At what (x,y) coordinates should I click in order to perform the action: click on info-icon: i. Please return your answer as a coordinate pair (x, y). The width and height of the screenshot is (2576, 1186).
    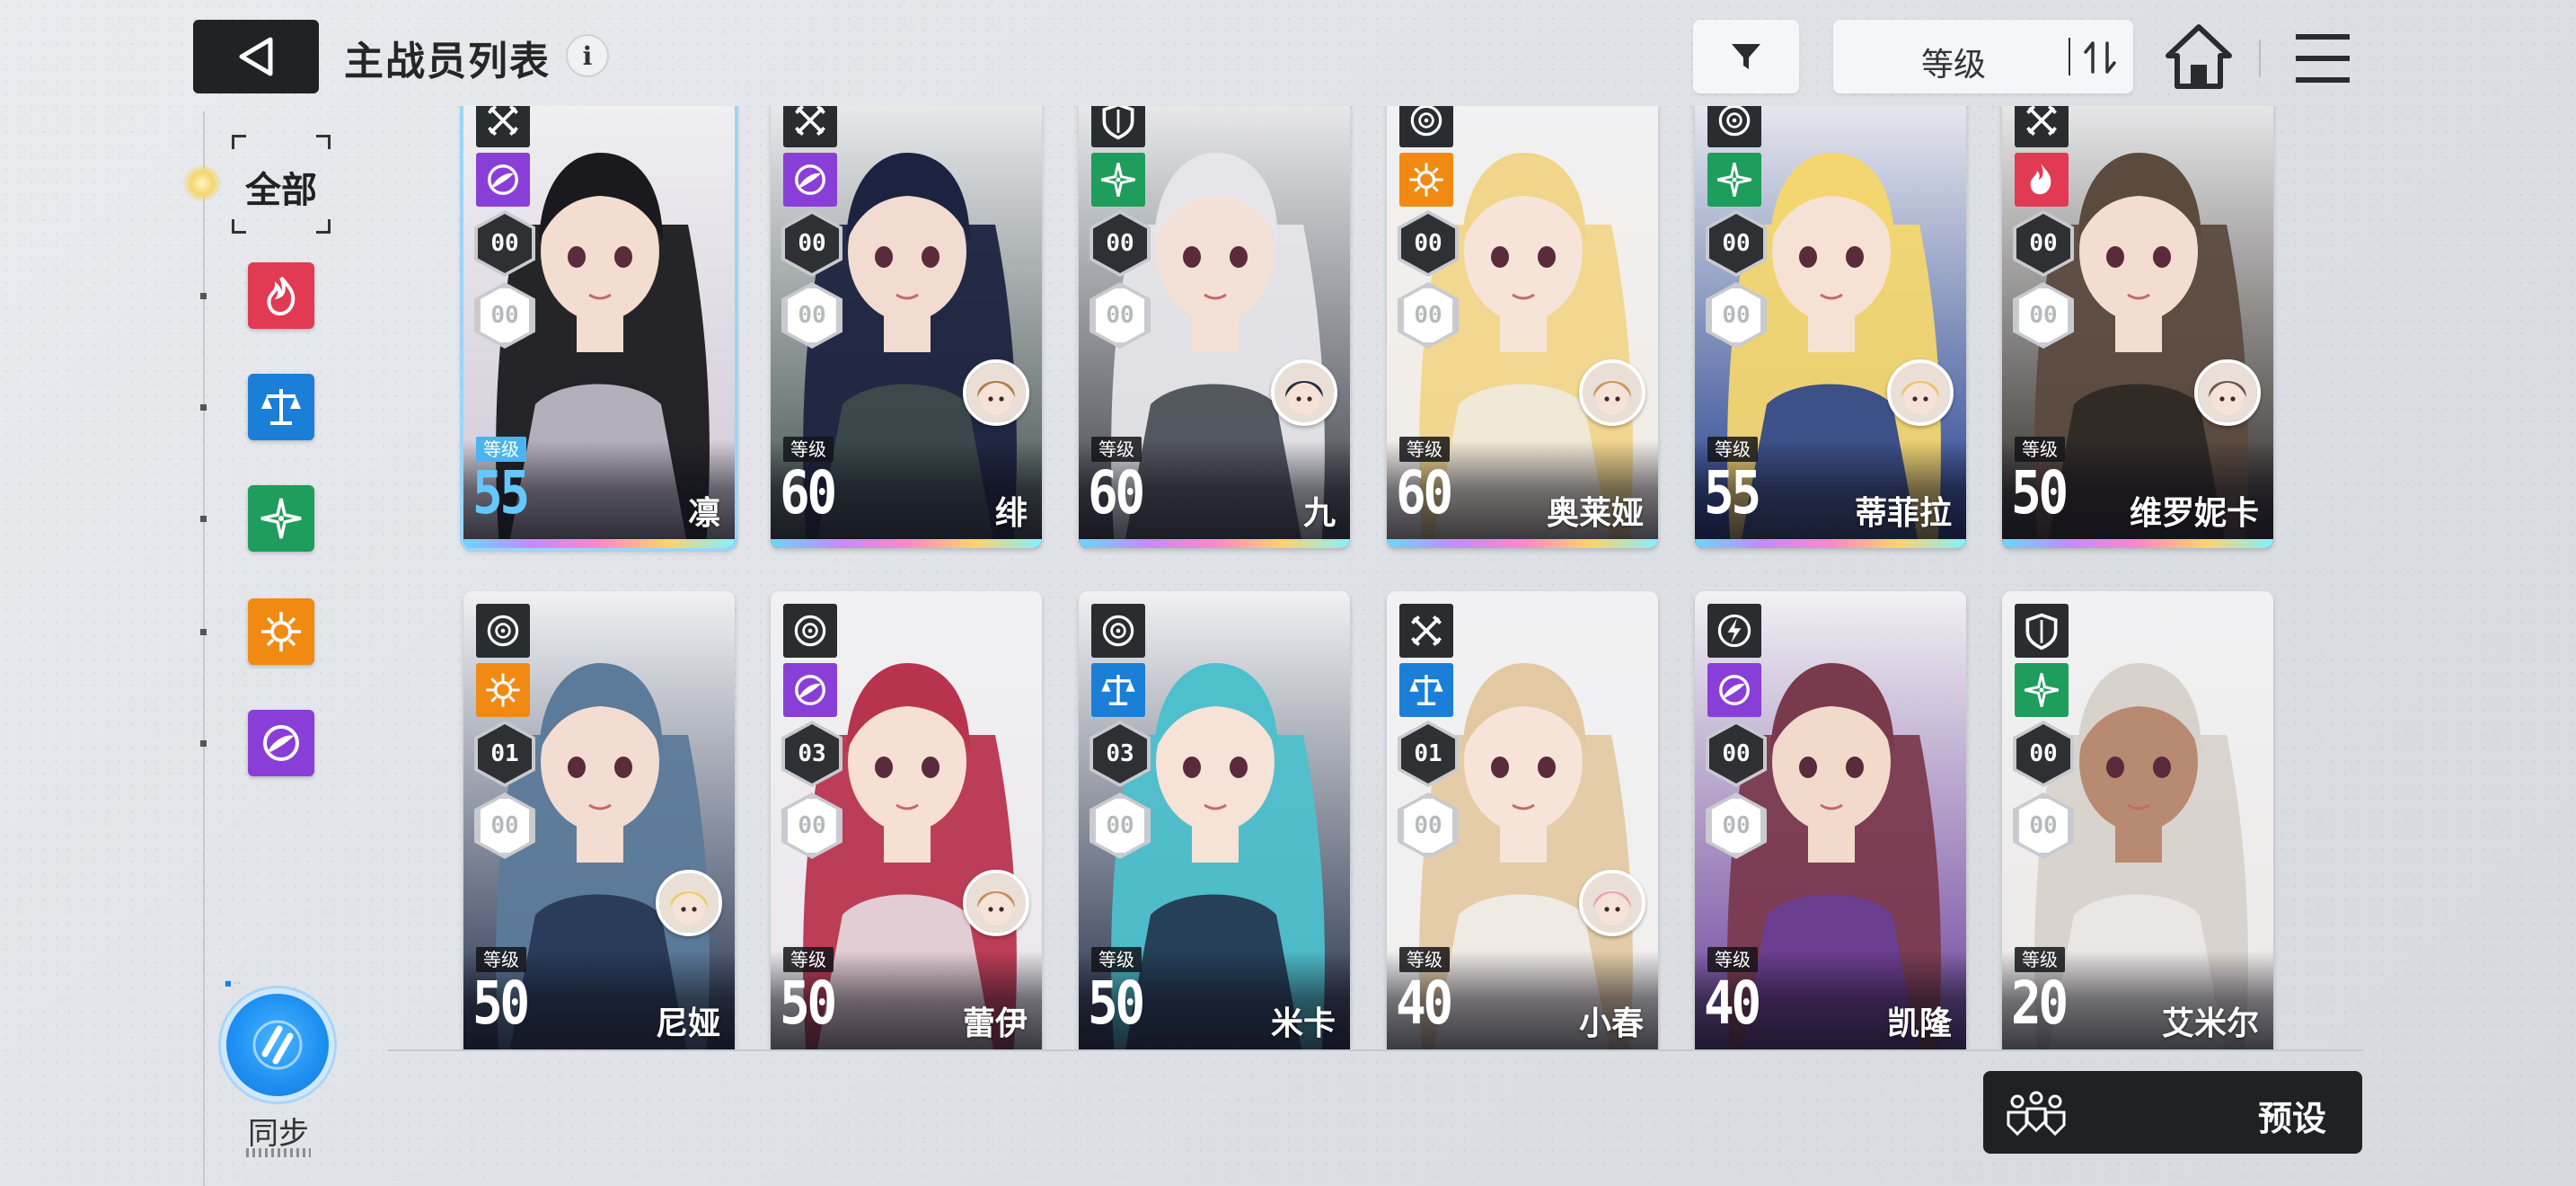
    Looking at the image, I should click on (587, 55).